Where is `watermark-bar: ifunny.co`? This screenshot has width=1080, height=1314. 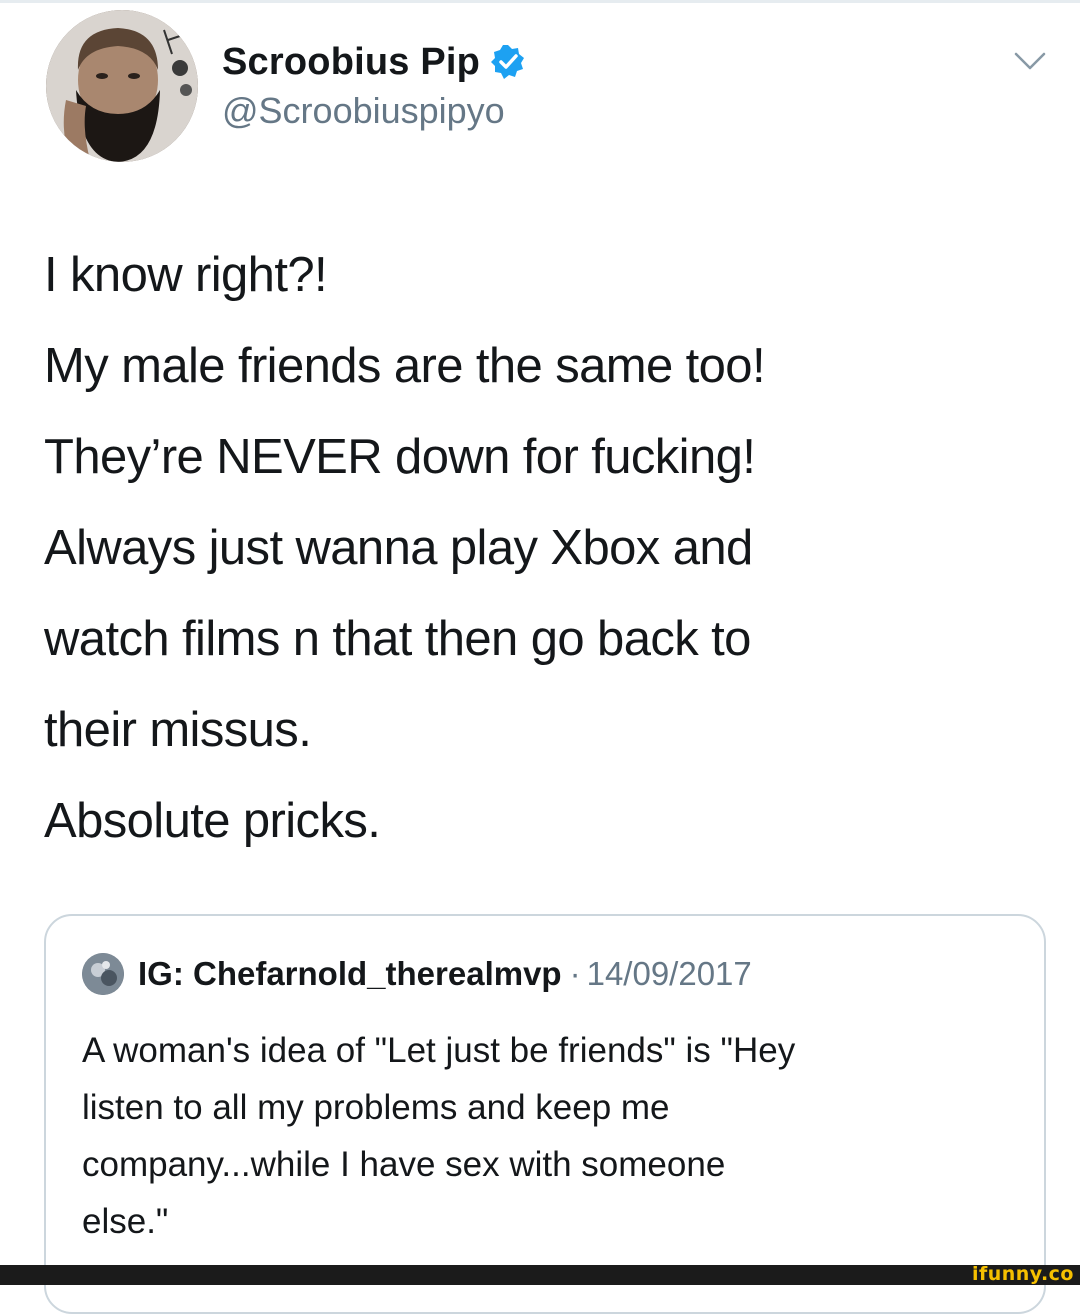 watermark-bar: ifunny.co is located at coordinates (540, 1274).